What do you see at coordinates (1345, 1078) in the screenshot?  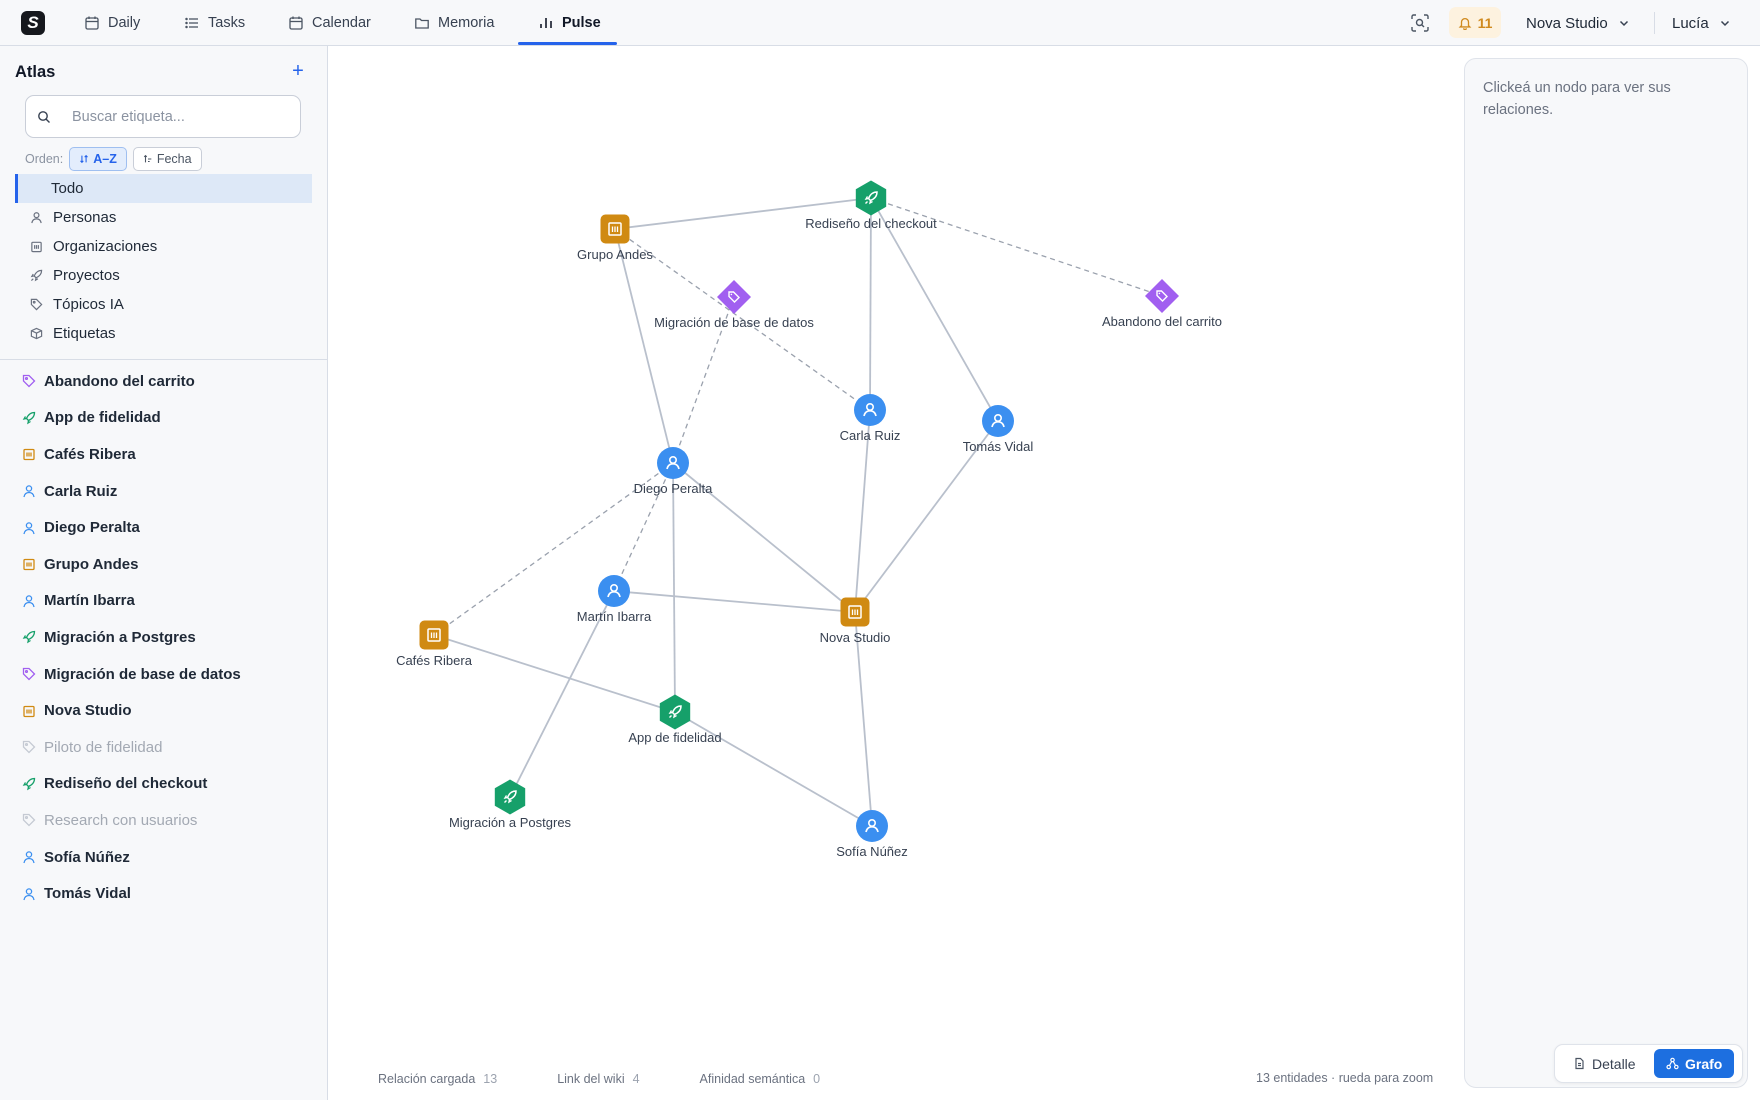 I see `graph-footer-info: 13 entidades · rueda para zoom` at bounding box center [1345, 1078].